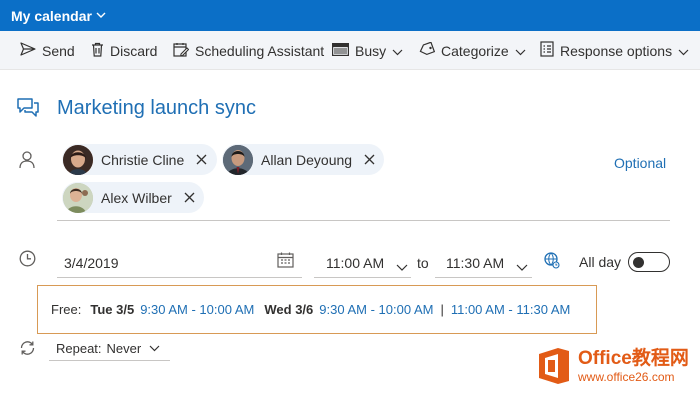  I want to click on response-options-label: Response options, so click(616, 50).